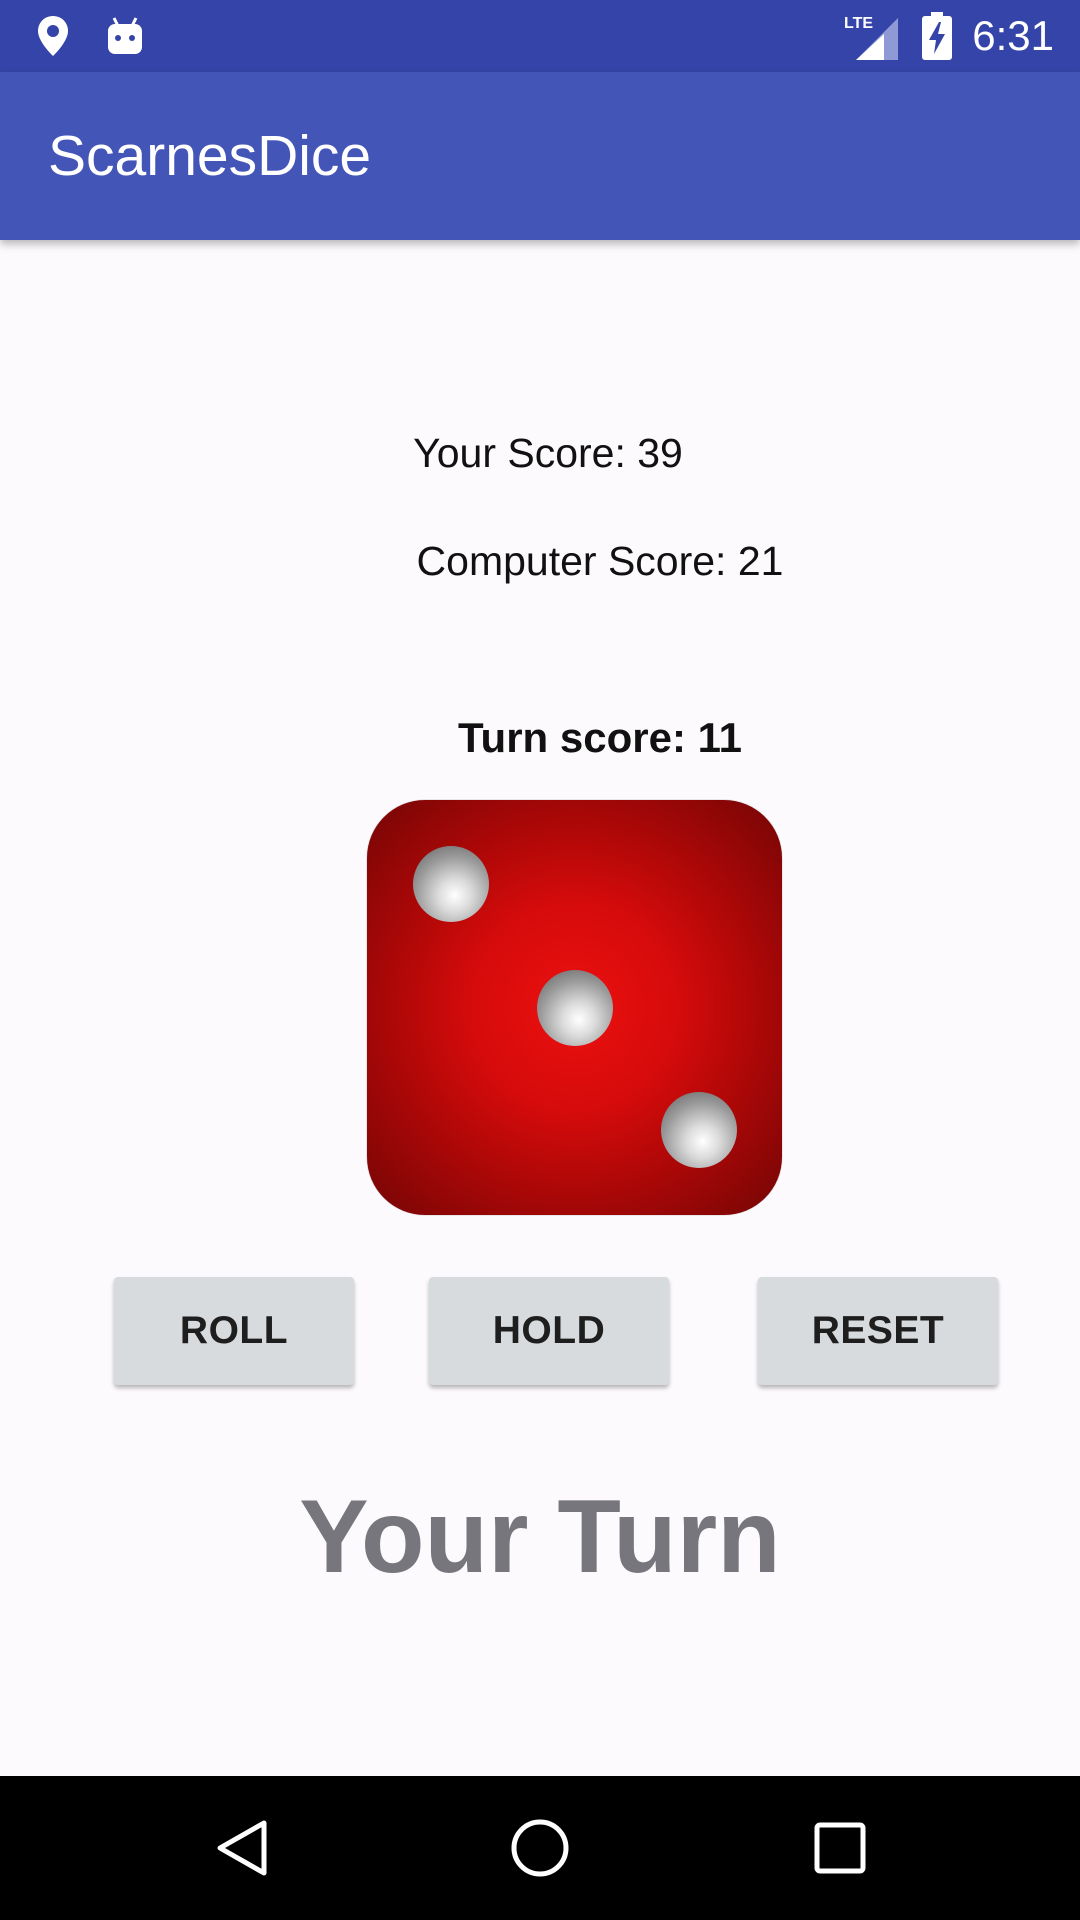 This screenshot has height=1920, width=1080. I want to click on your-score-label: Your Score: 39, so click(548, 453).